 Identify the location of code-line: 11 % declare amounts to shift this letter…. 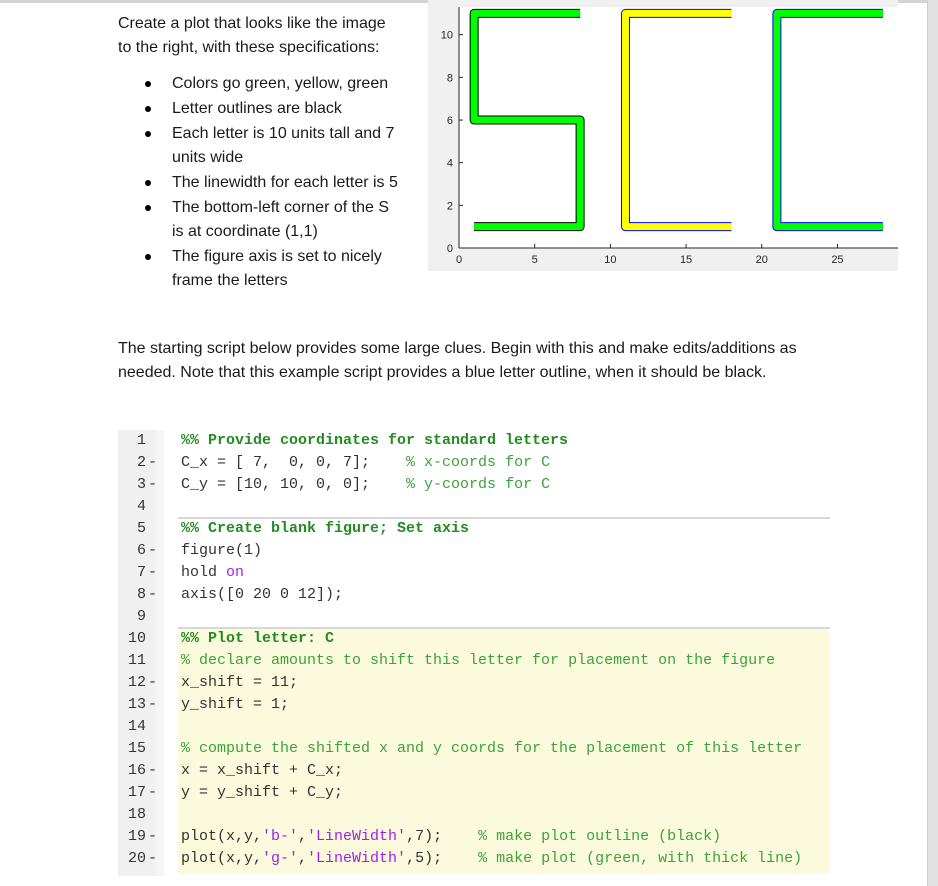
(474, 661).